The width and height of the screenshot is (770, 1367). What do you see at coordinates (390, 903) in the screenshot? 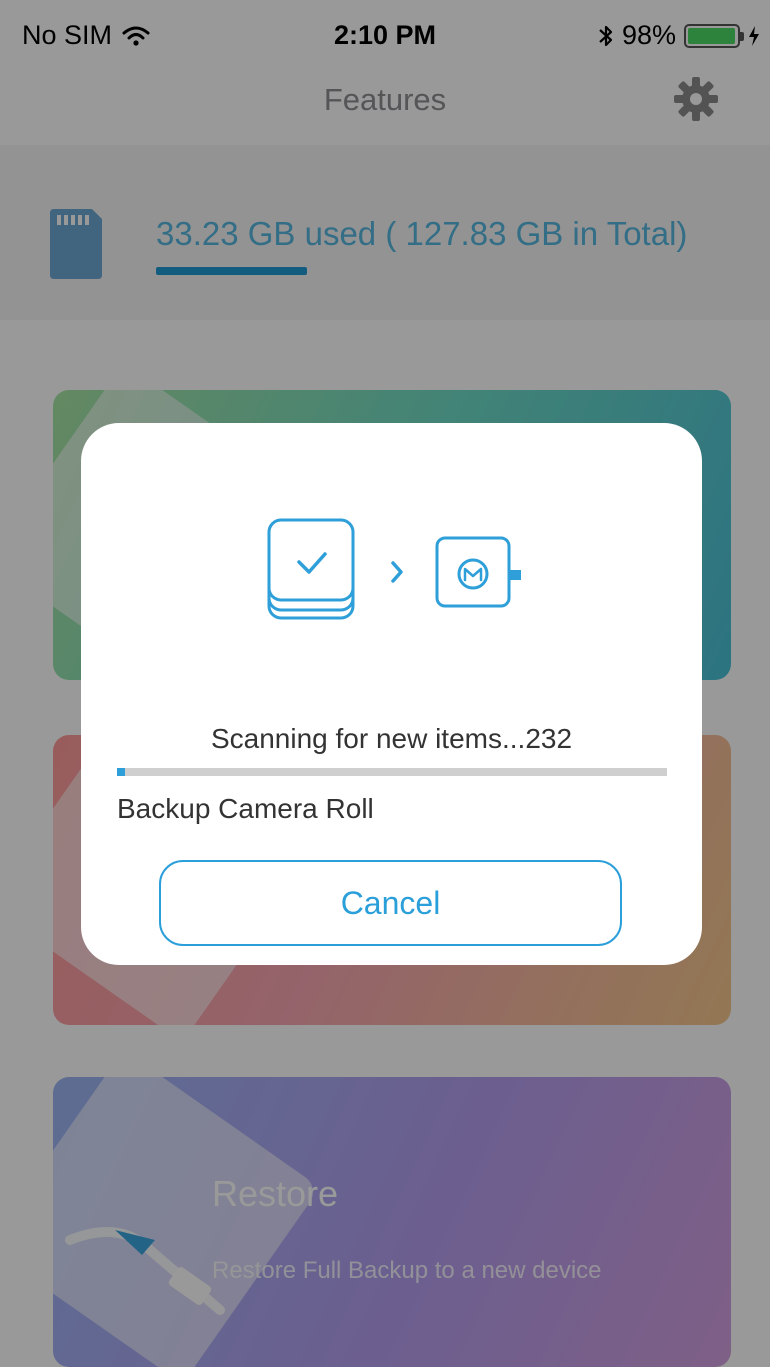
I see `cancel-button: Cancel` at bounding box center [390, 903].